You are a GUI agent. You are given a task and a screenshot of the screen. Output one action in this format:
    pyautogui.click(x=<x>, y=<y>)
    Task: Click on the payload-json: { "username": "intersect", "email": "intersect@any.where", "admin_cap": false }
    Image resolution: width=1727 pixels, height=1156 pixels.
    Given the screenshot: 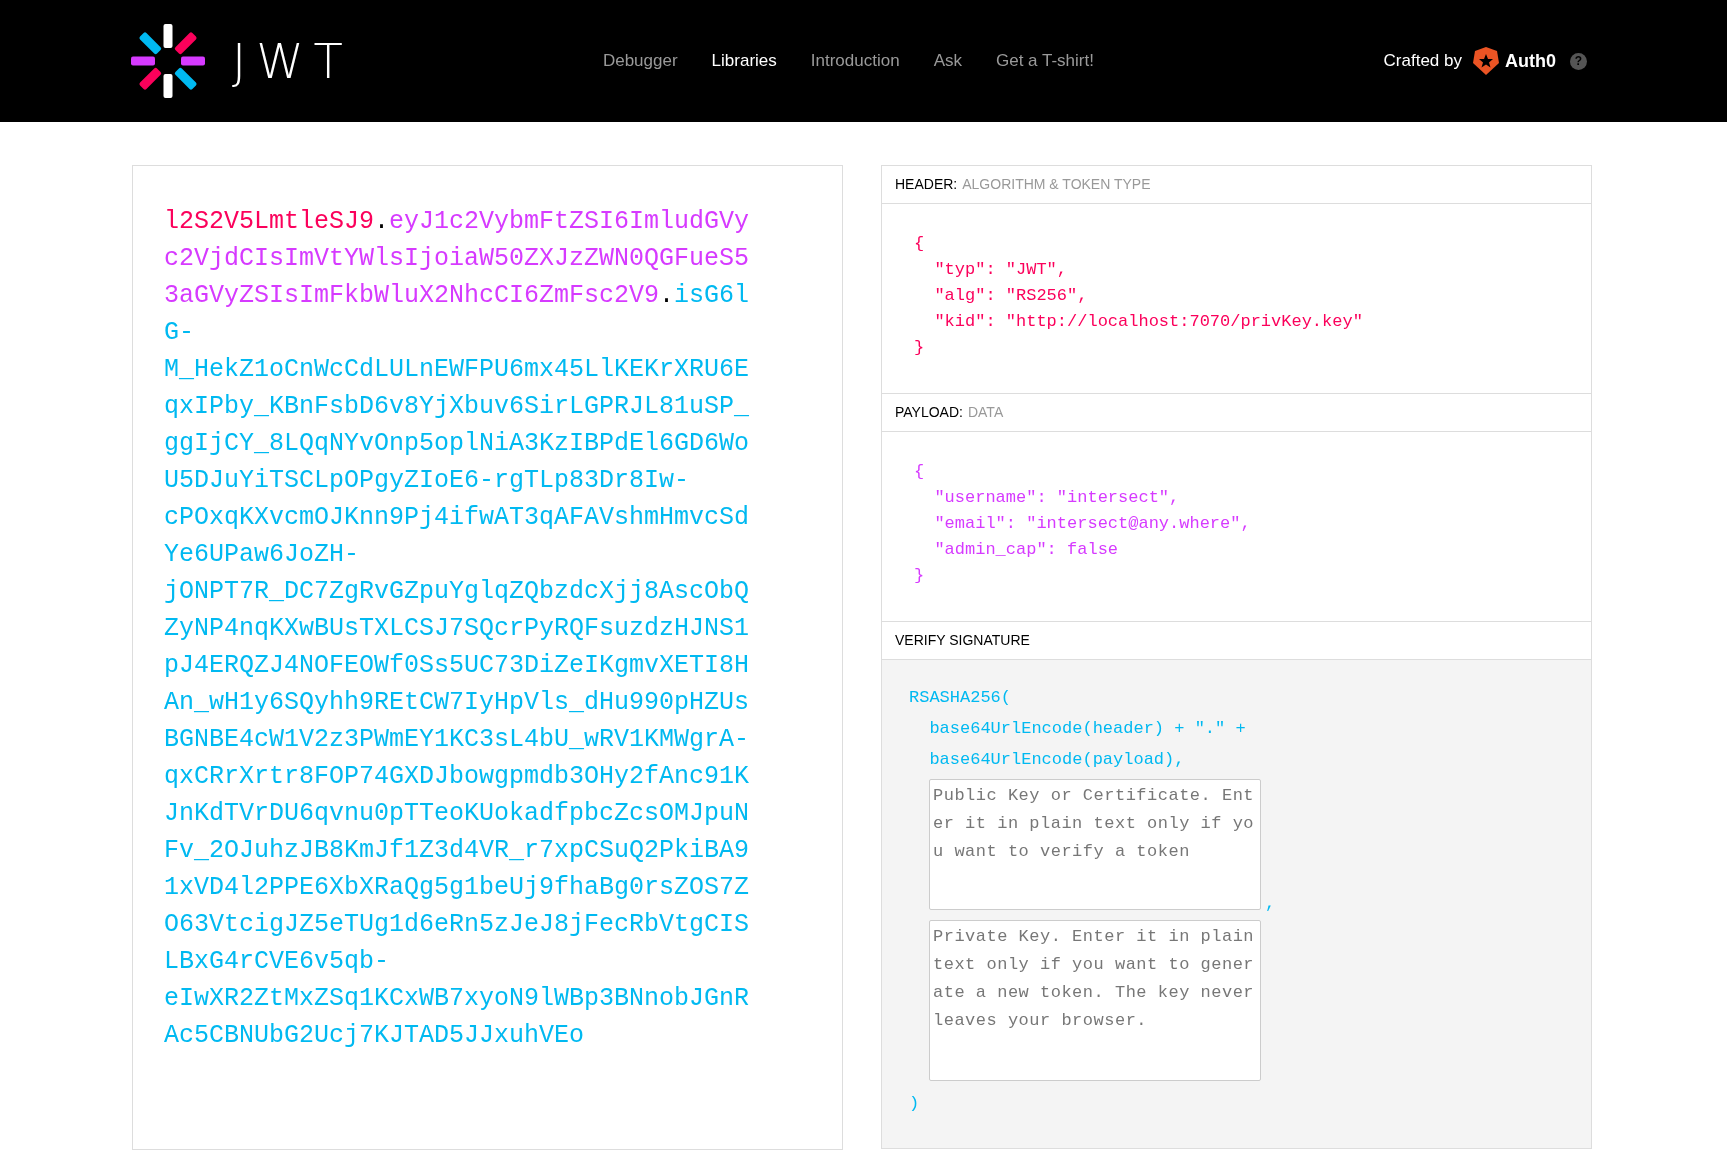 What is the action you would take?
    pyautogui.click(x=1082, y=524)
    